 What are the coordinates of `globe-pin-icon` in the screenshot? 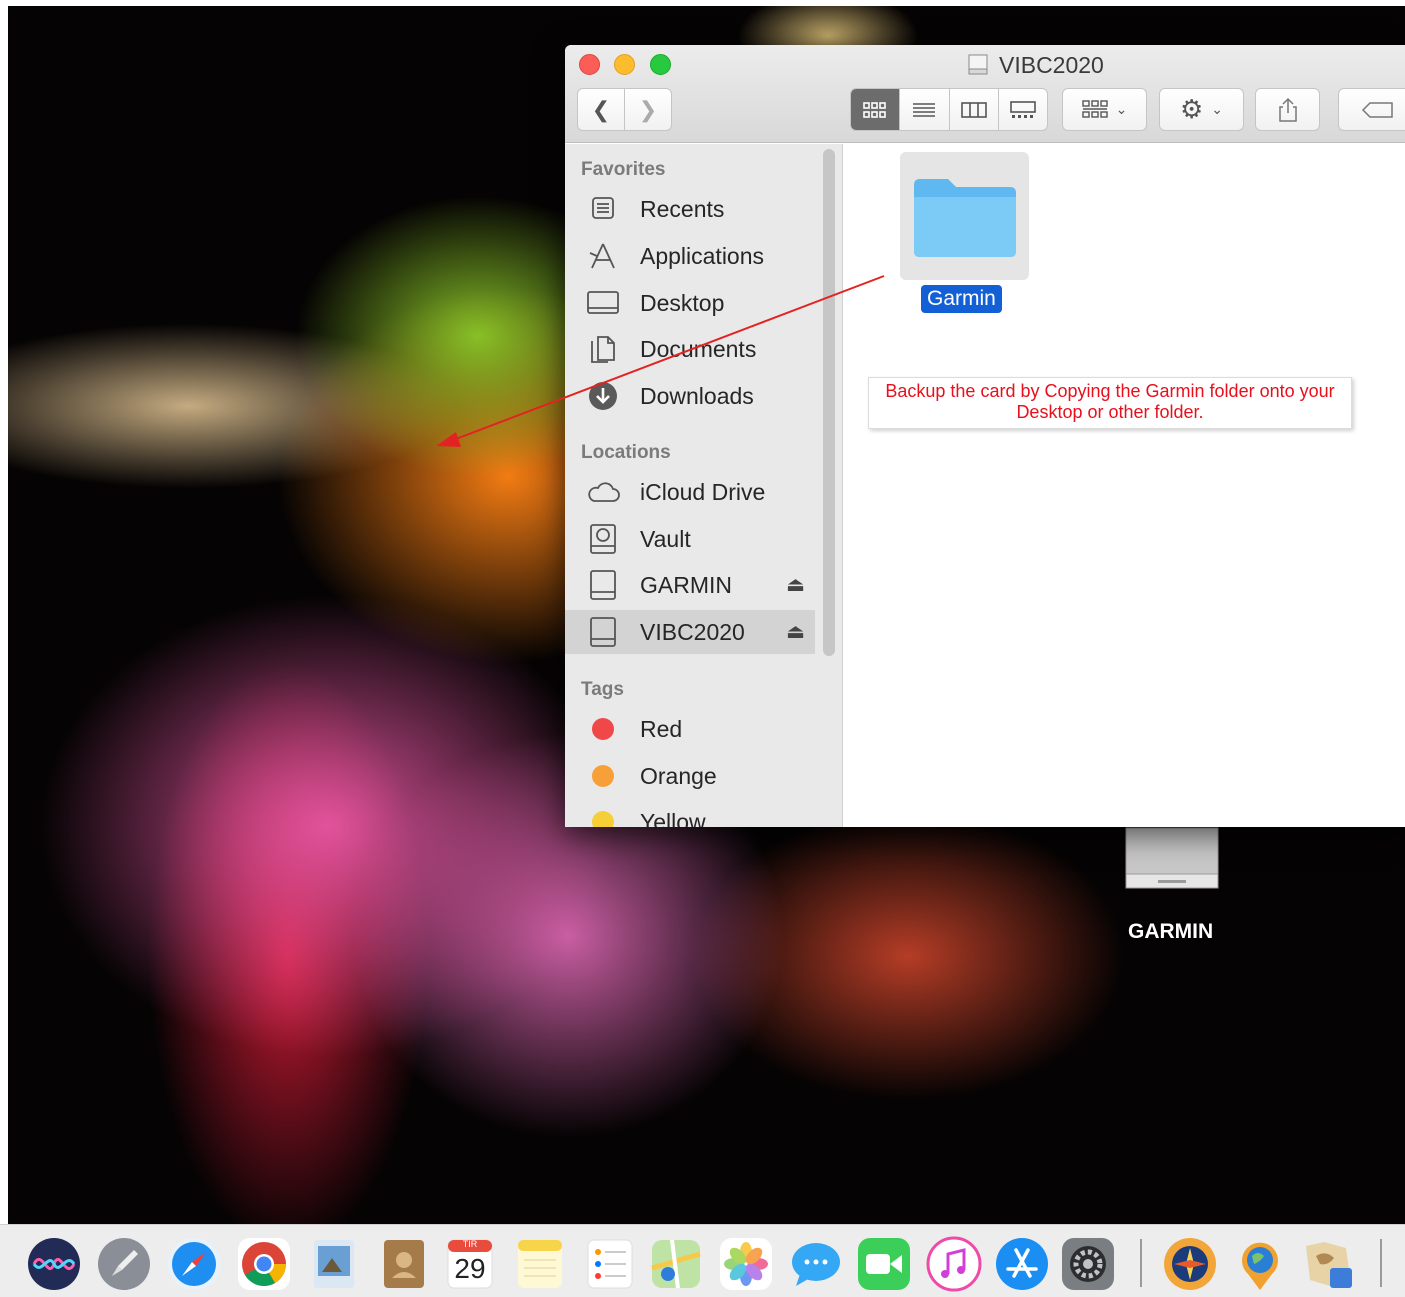 It's located at (1260, 1266).